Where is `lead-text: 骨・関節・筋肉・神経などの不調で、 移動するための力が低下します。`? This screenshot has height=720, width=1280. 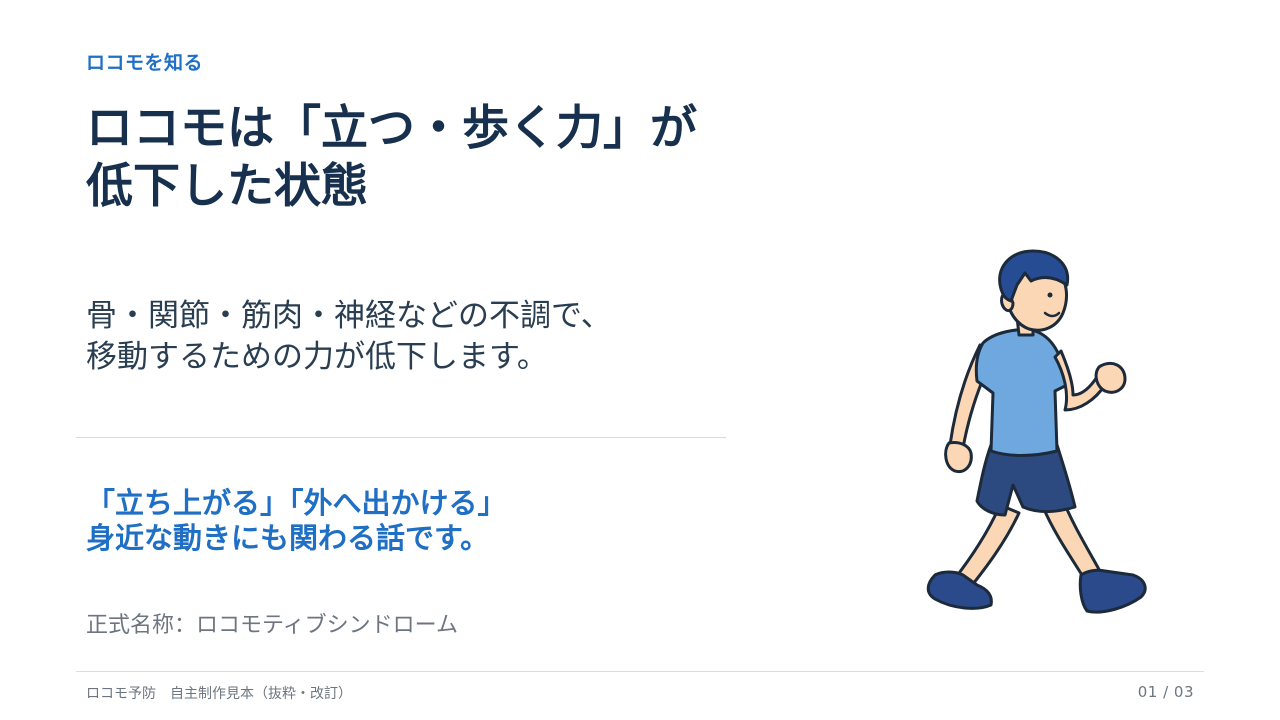 lead-text: 骨・関節・筋肉・神経などの不調で、 移動するための力が低下します。 is located at coordinates (406, 337).